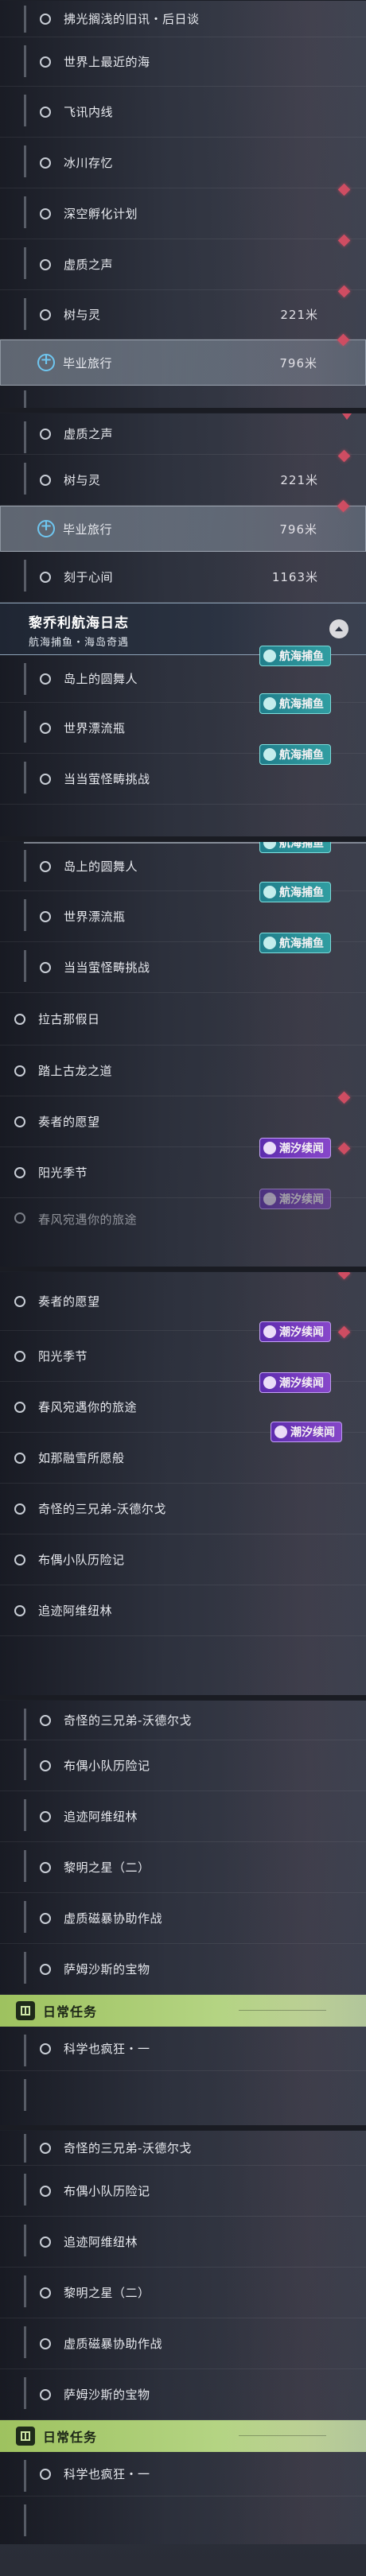 The width and height of the screenshot is (366, 2576). What do you see at coordinates (183, 1020) in the screenshot?
I see `quest-item: 拉古那假日` at bounding box center [183, 1020].